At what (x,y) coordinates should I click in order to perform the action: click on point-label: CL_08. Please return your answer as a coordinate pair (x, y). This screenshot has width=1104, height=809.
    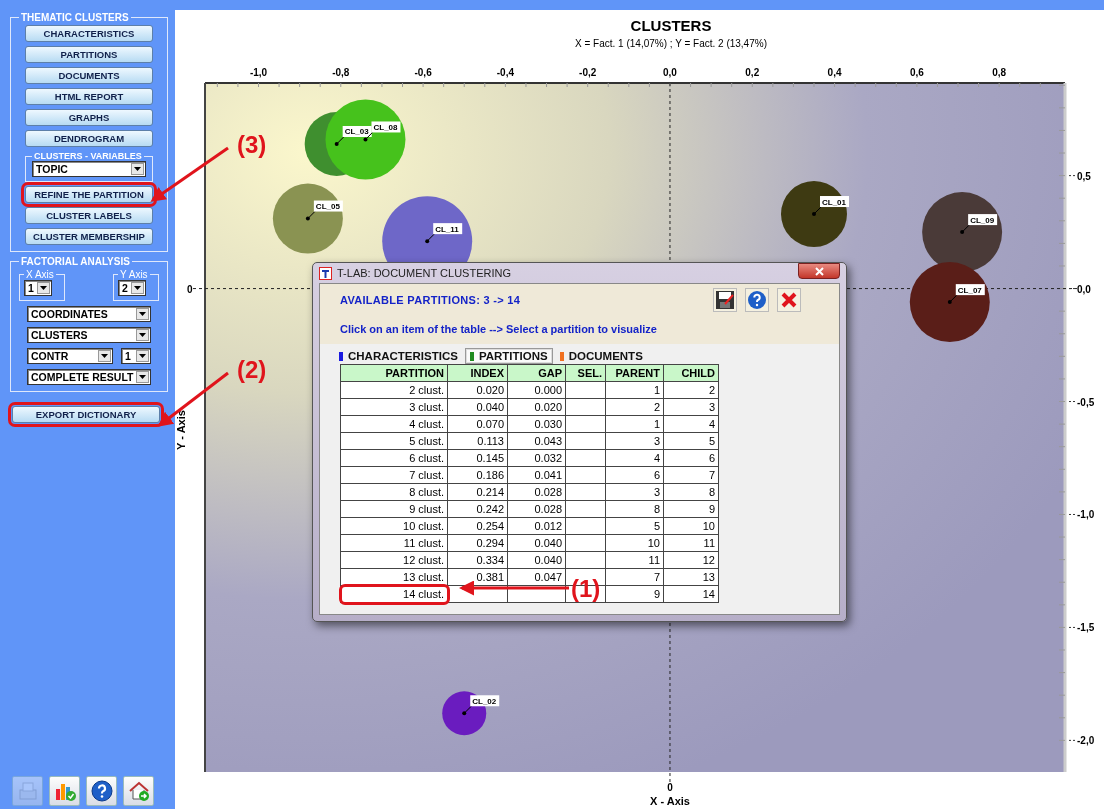
    Looking at the image, I should click on (386, 127).